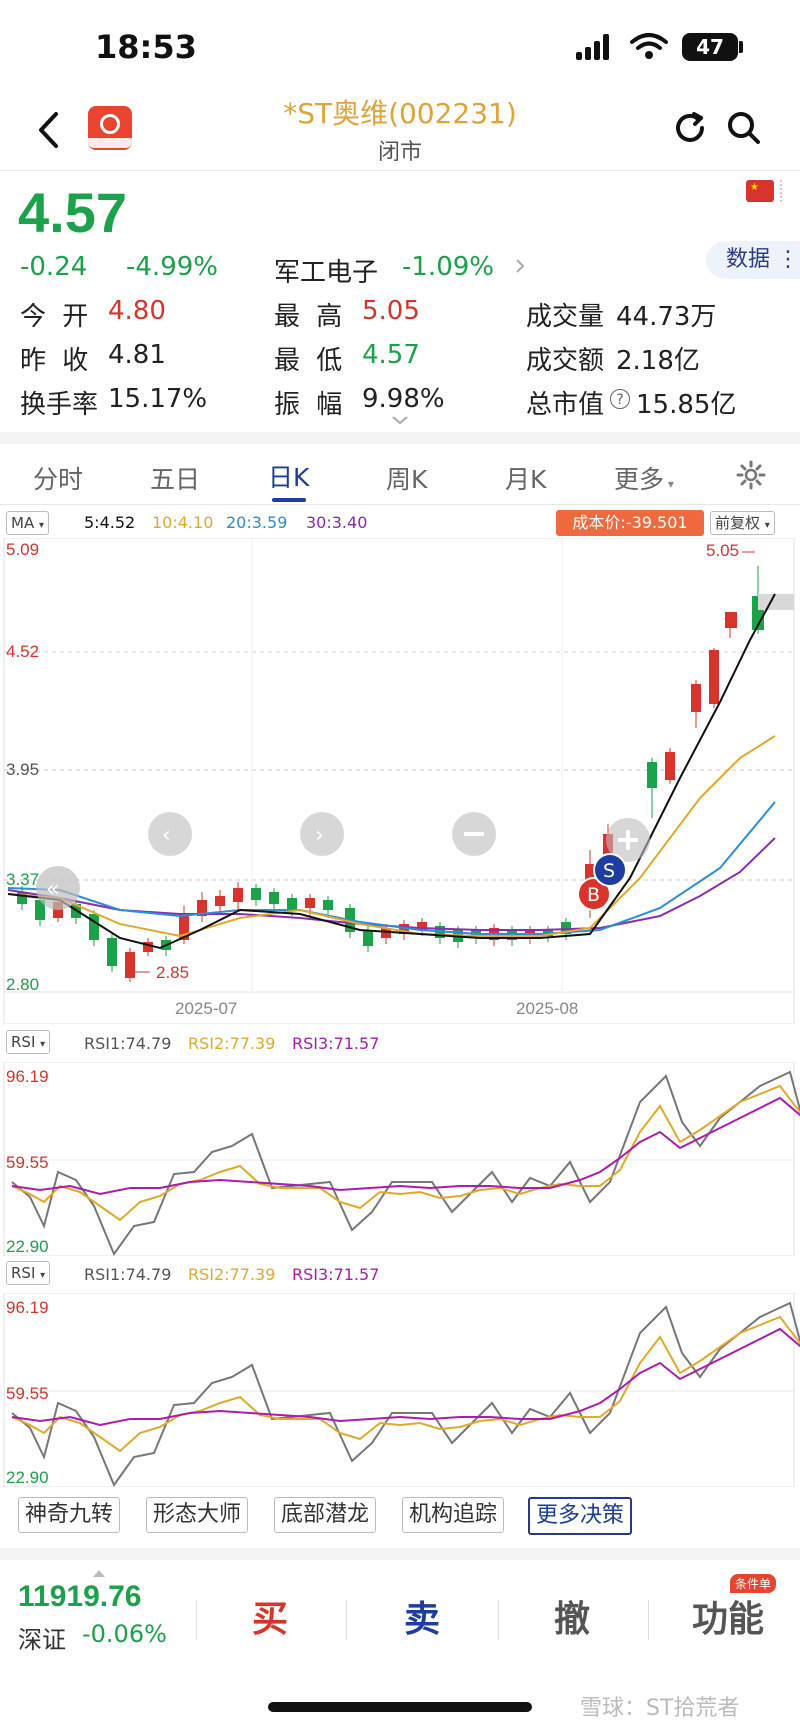 This screenshot has width=800, height=1731. What do you see at coordinates (580, 1516) in the screenshot?
I see `tool-more-decisions: 更多决策` at bounding box center [580, 1516].